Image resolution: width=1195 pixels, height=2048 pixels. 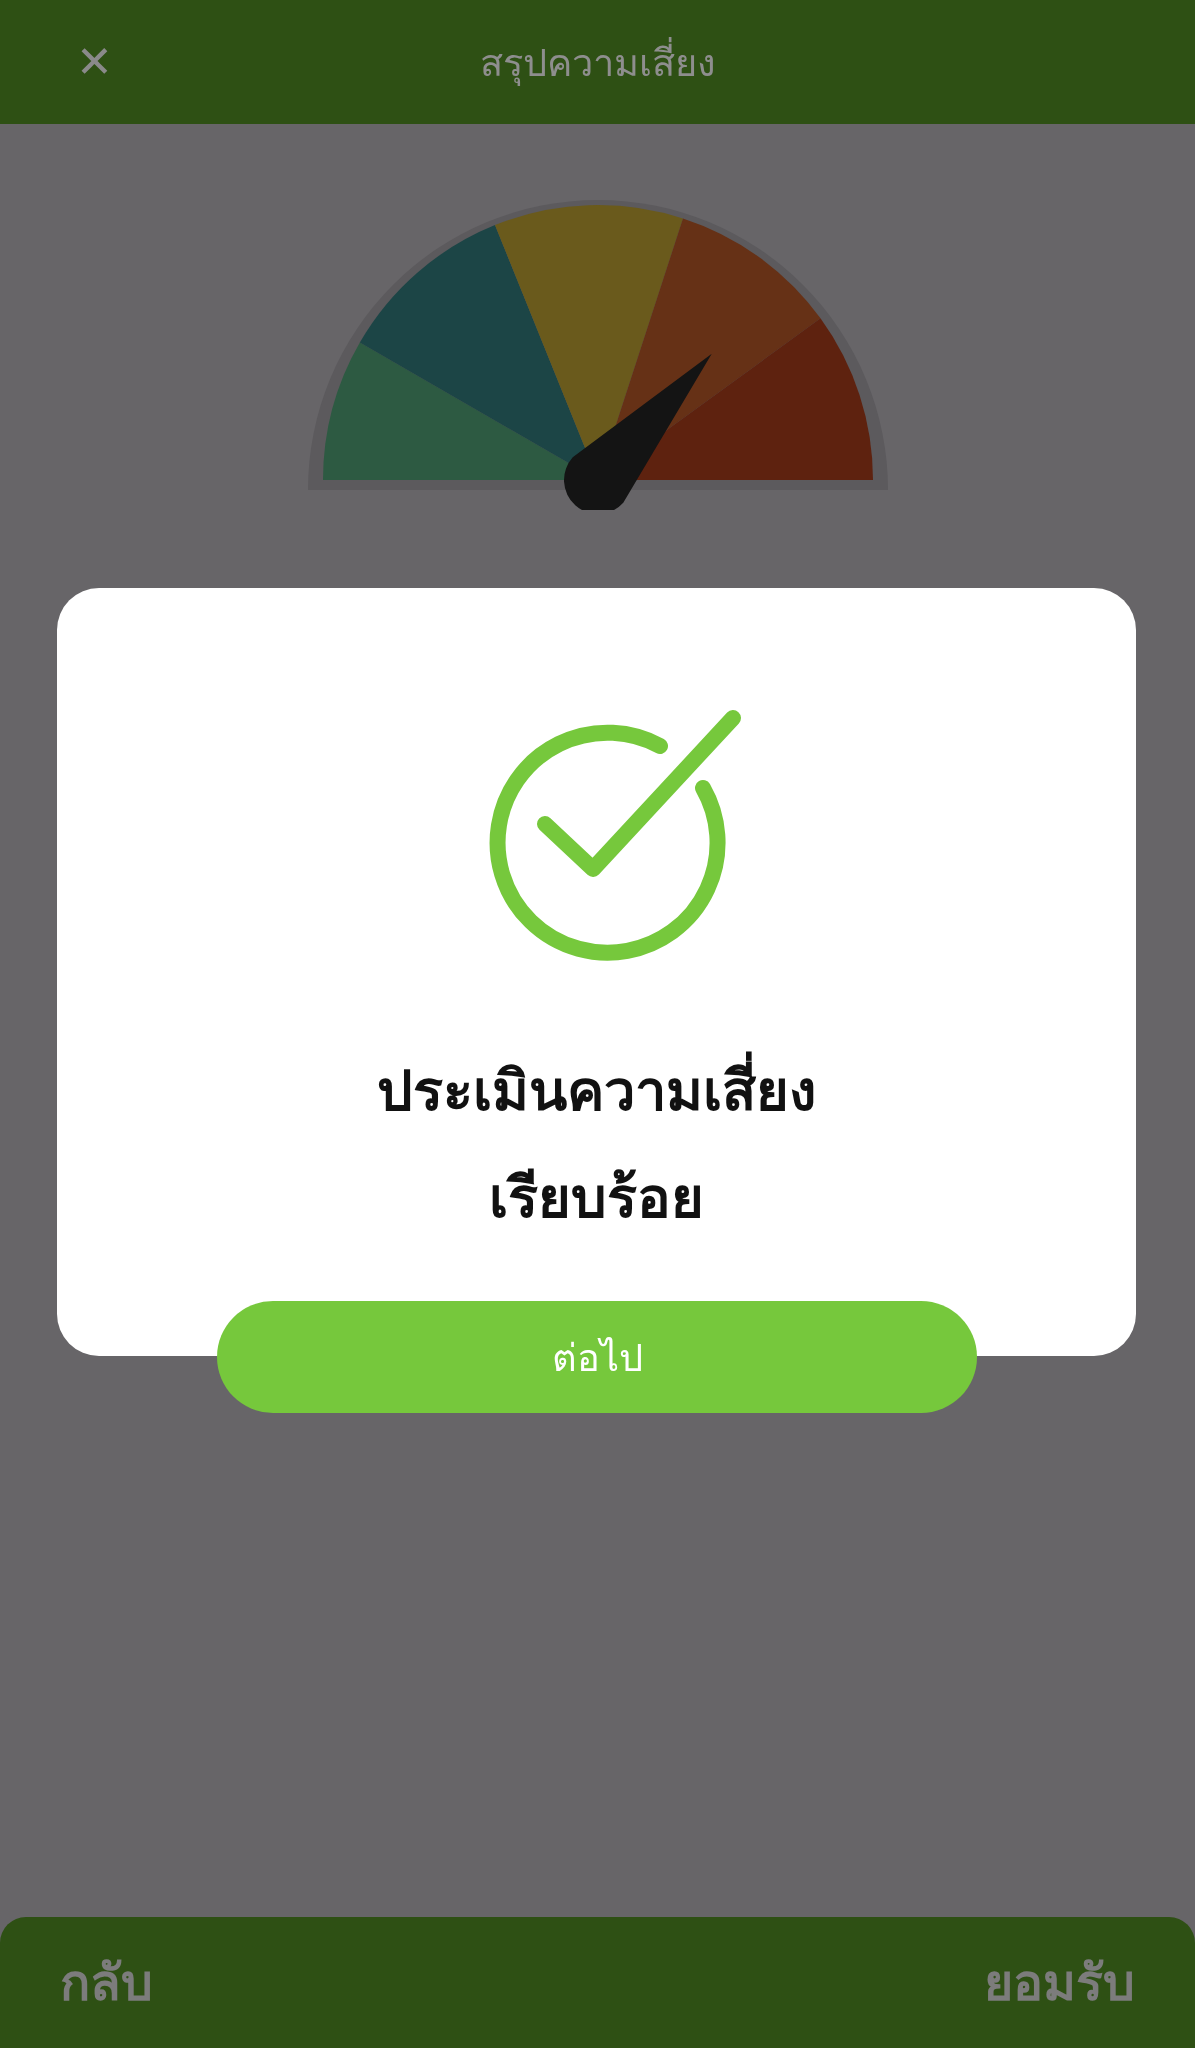 I want to click on dialog-message: ประเมินความเสี่ยง, so click(x=596, y=1090).